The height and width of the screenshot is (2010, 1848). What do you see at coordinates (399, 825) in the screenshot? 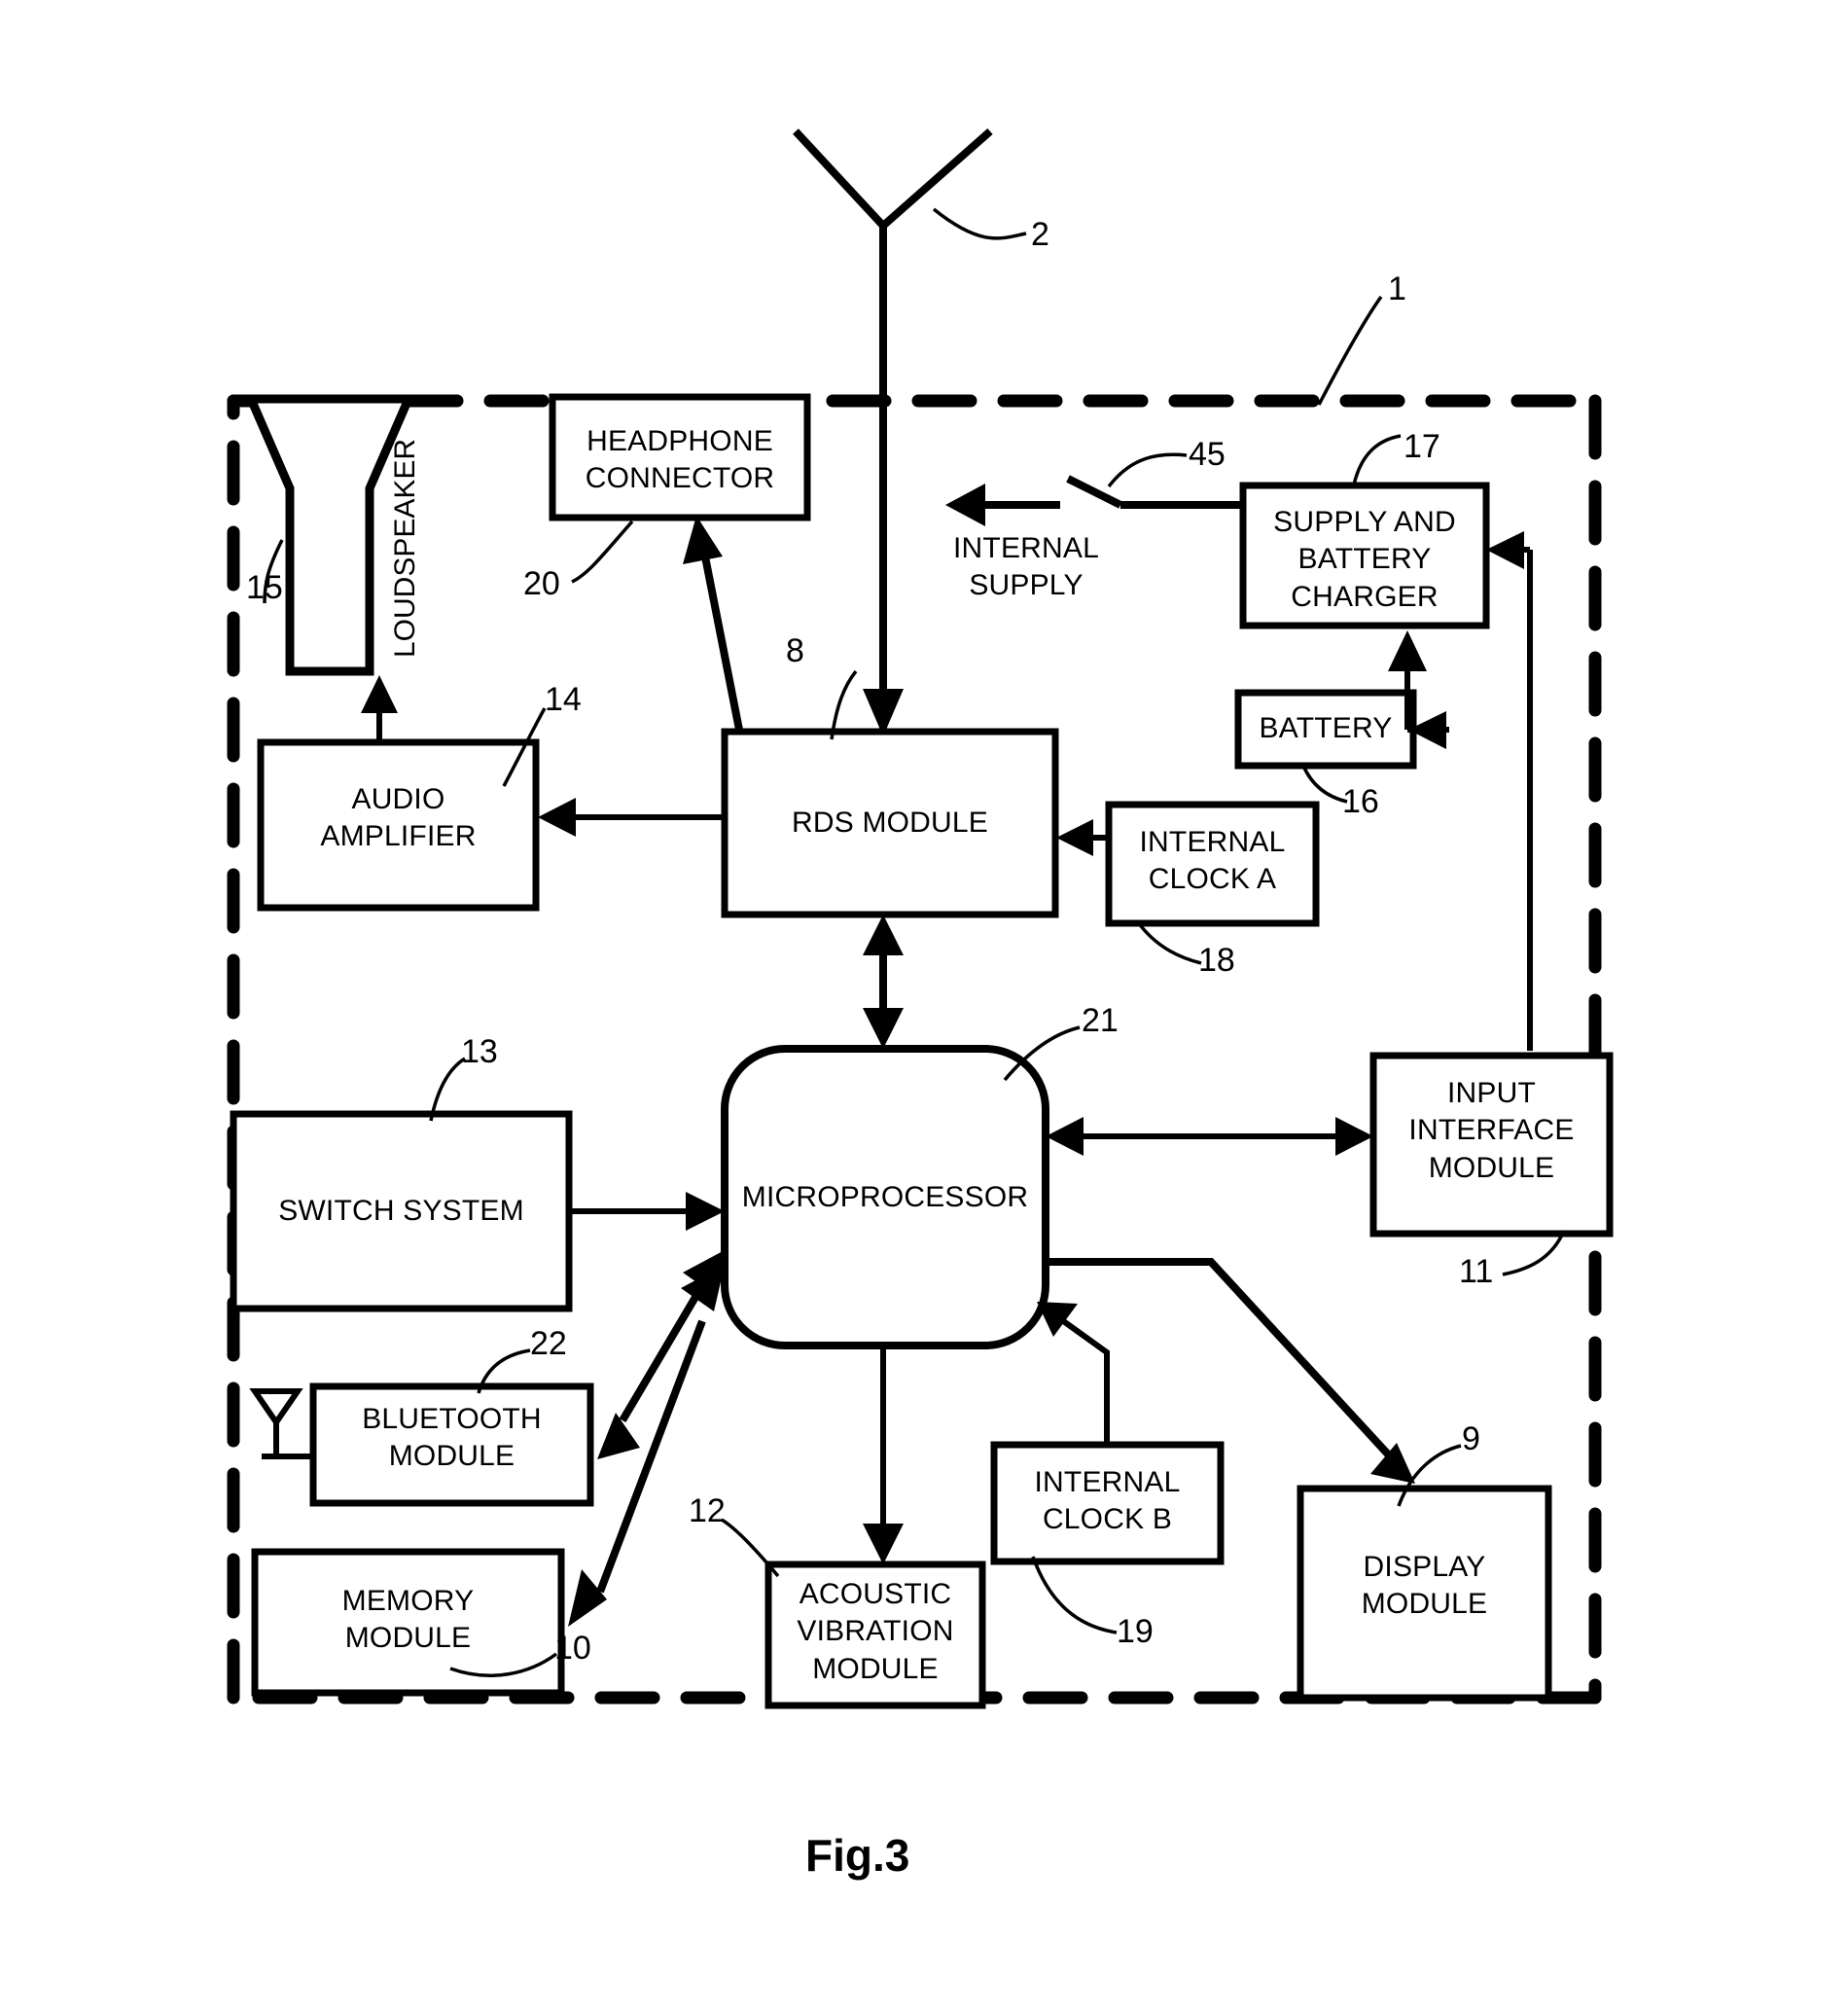
I see `block-audio-amplifier` at bounding box center [399, 825].